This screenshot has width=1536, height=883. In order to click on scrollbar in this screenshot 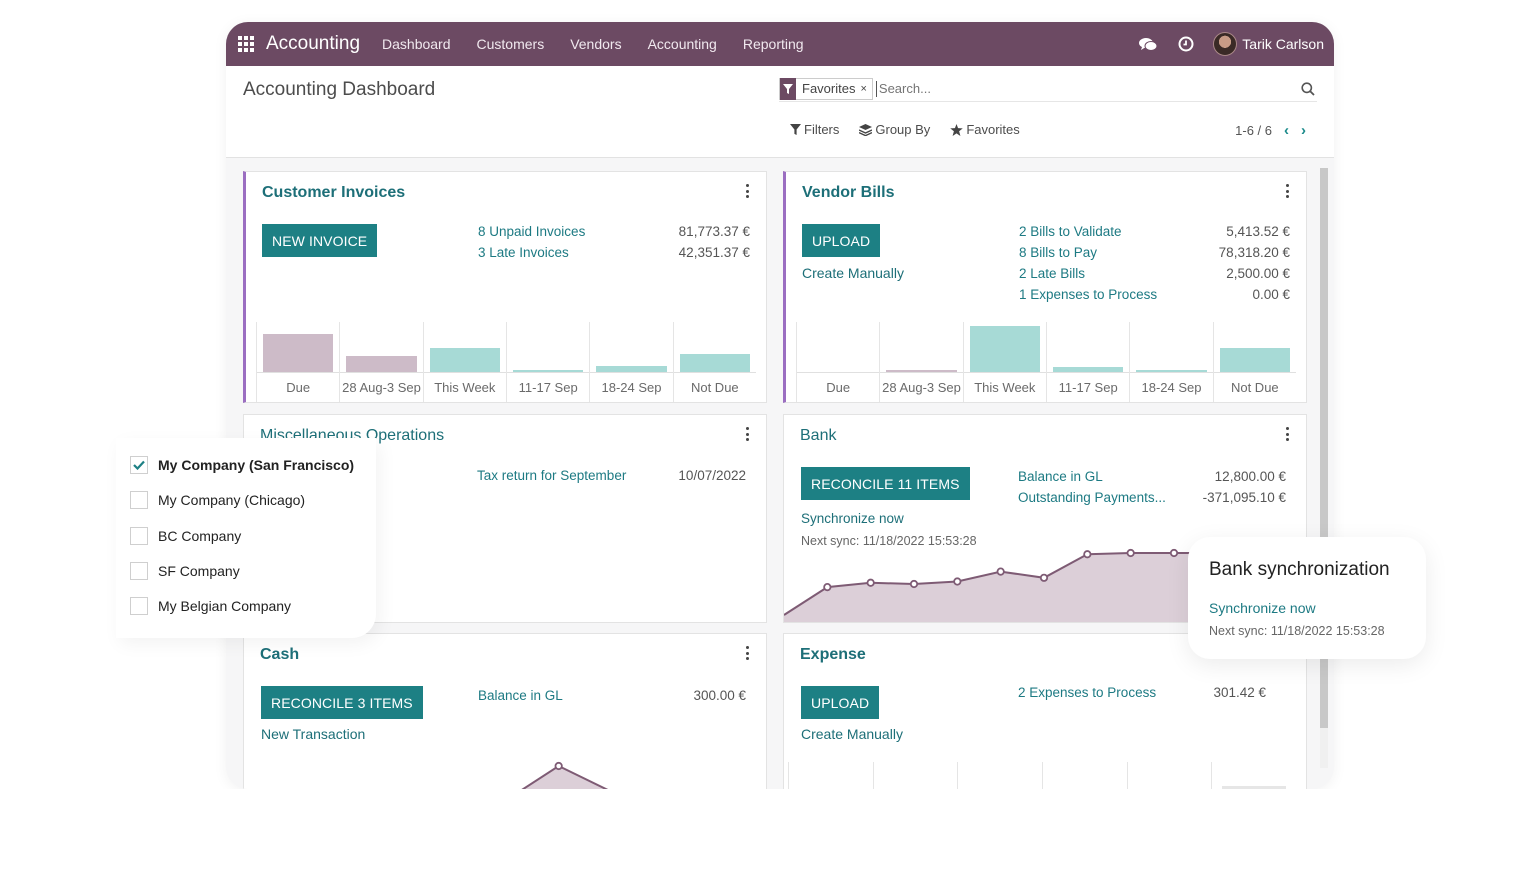, I will do `click(1324, 468)`.